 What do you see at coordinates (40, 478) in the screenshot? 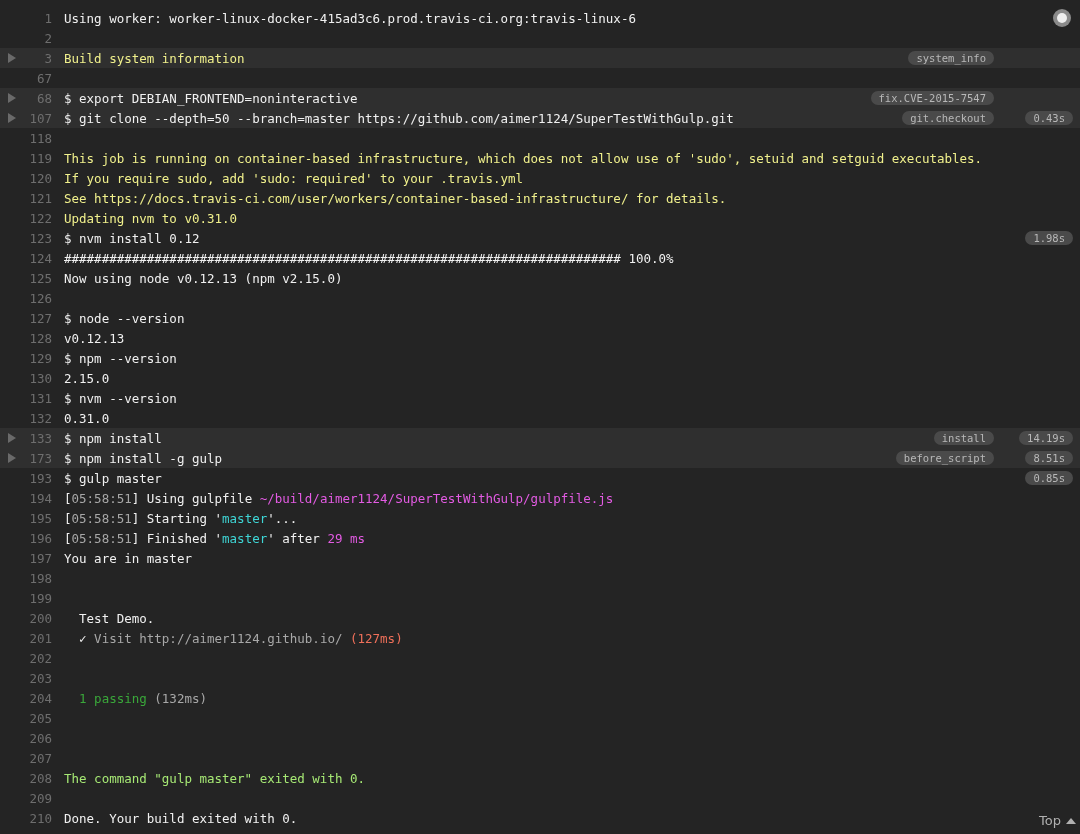
I see `line-number: 193` at bounding box center [40, 478].